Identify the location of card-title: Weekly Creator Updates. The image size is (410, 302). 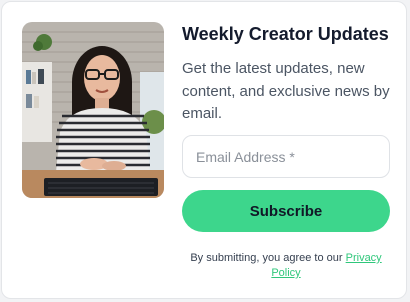
(285, 34).